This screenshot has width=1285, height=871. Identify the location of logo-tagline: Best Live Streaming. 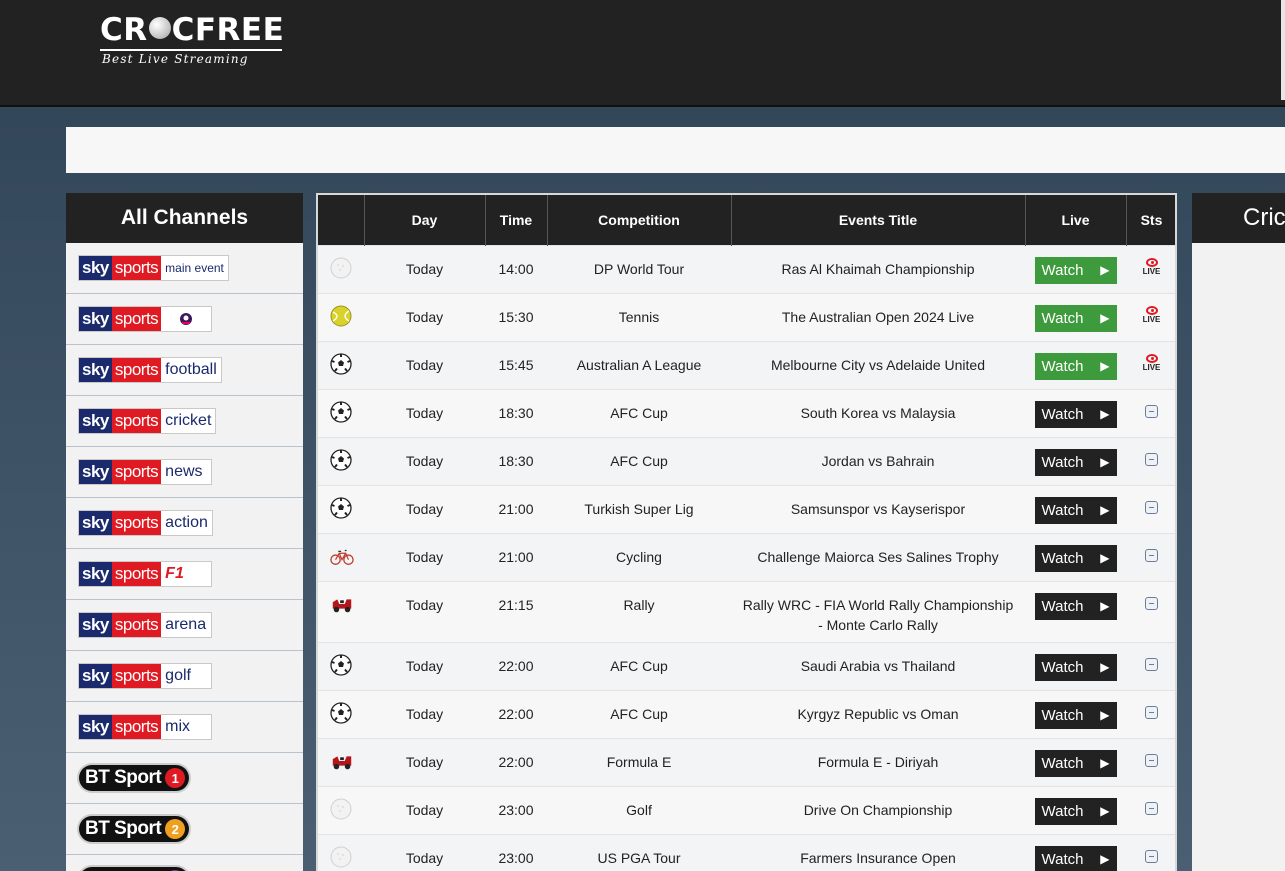
(175, 59).